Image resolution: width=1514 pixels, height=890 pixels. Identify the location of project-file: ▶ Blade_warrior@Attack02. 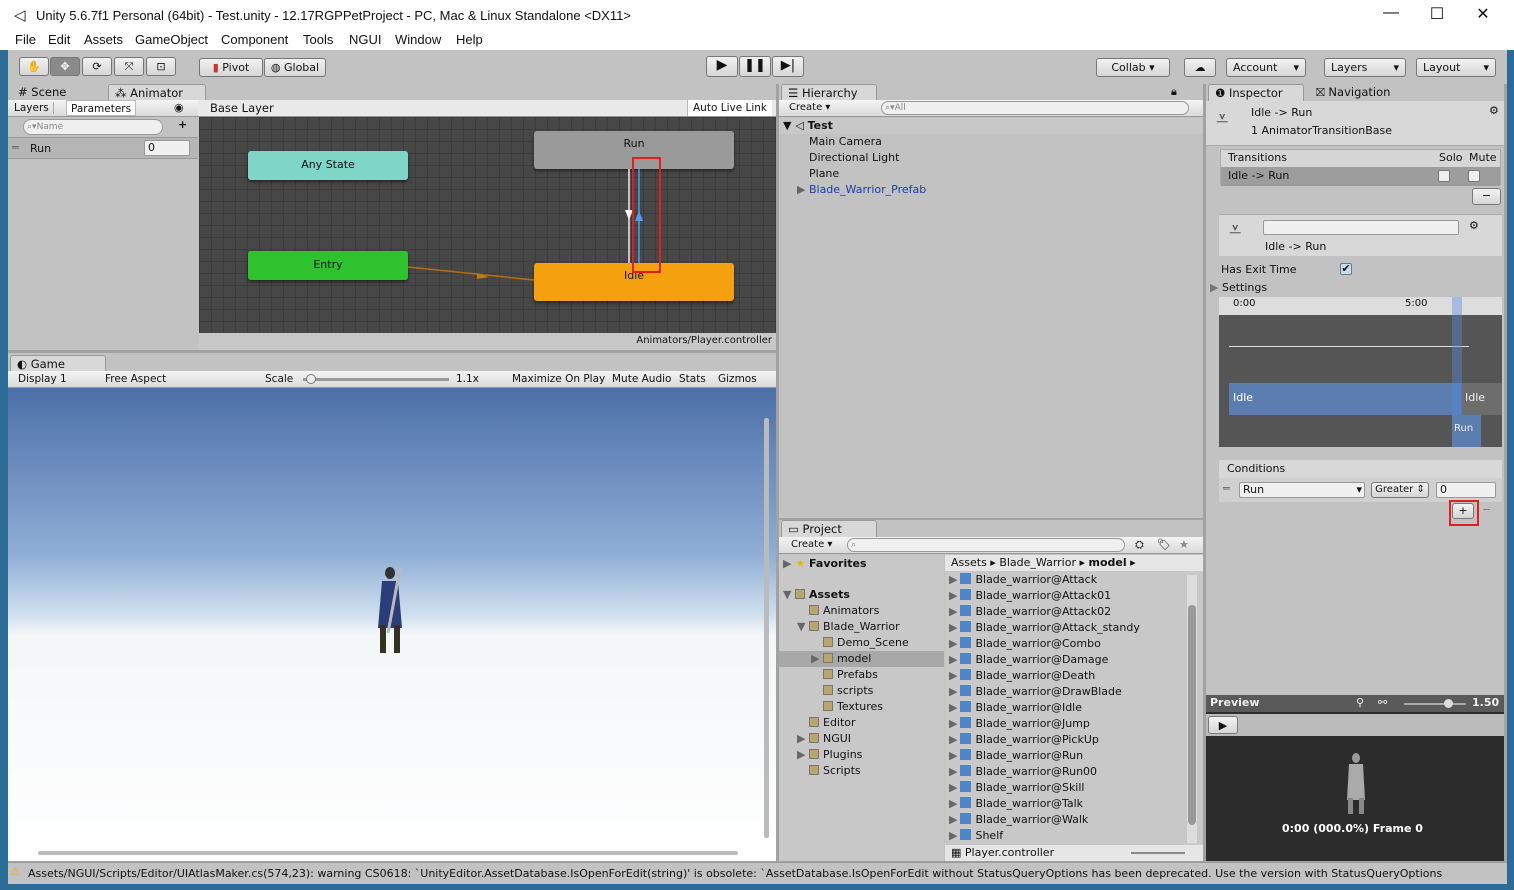
(1030, 612).